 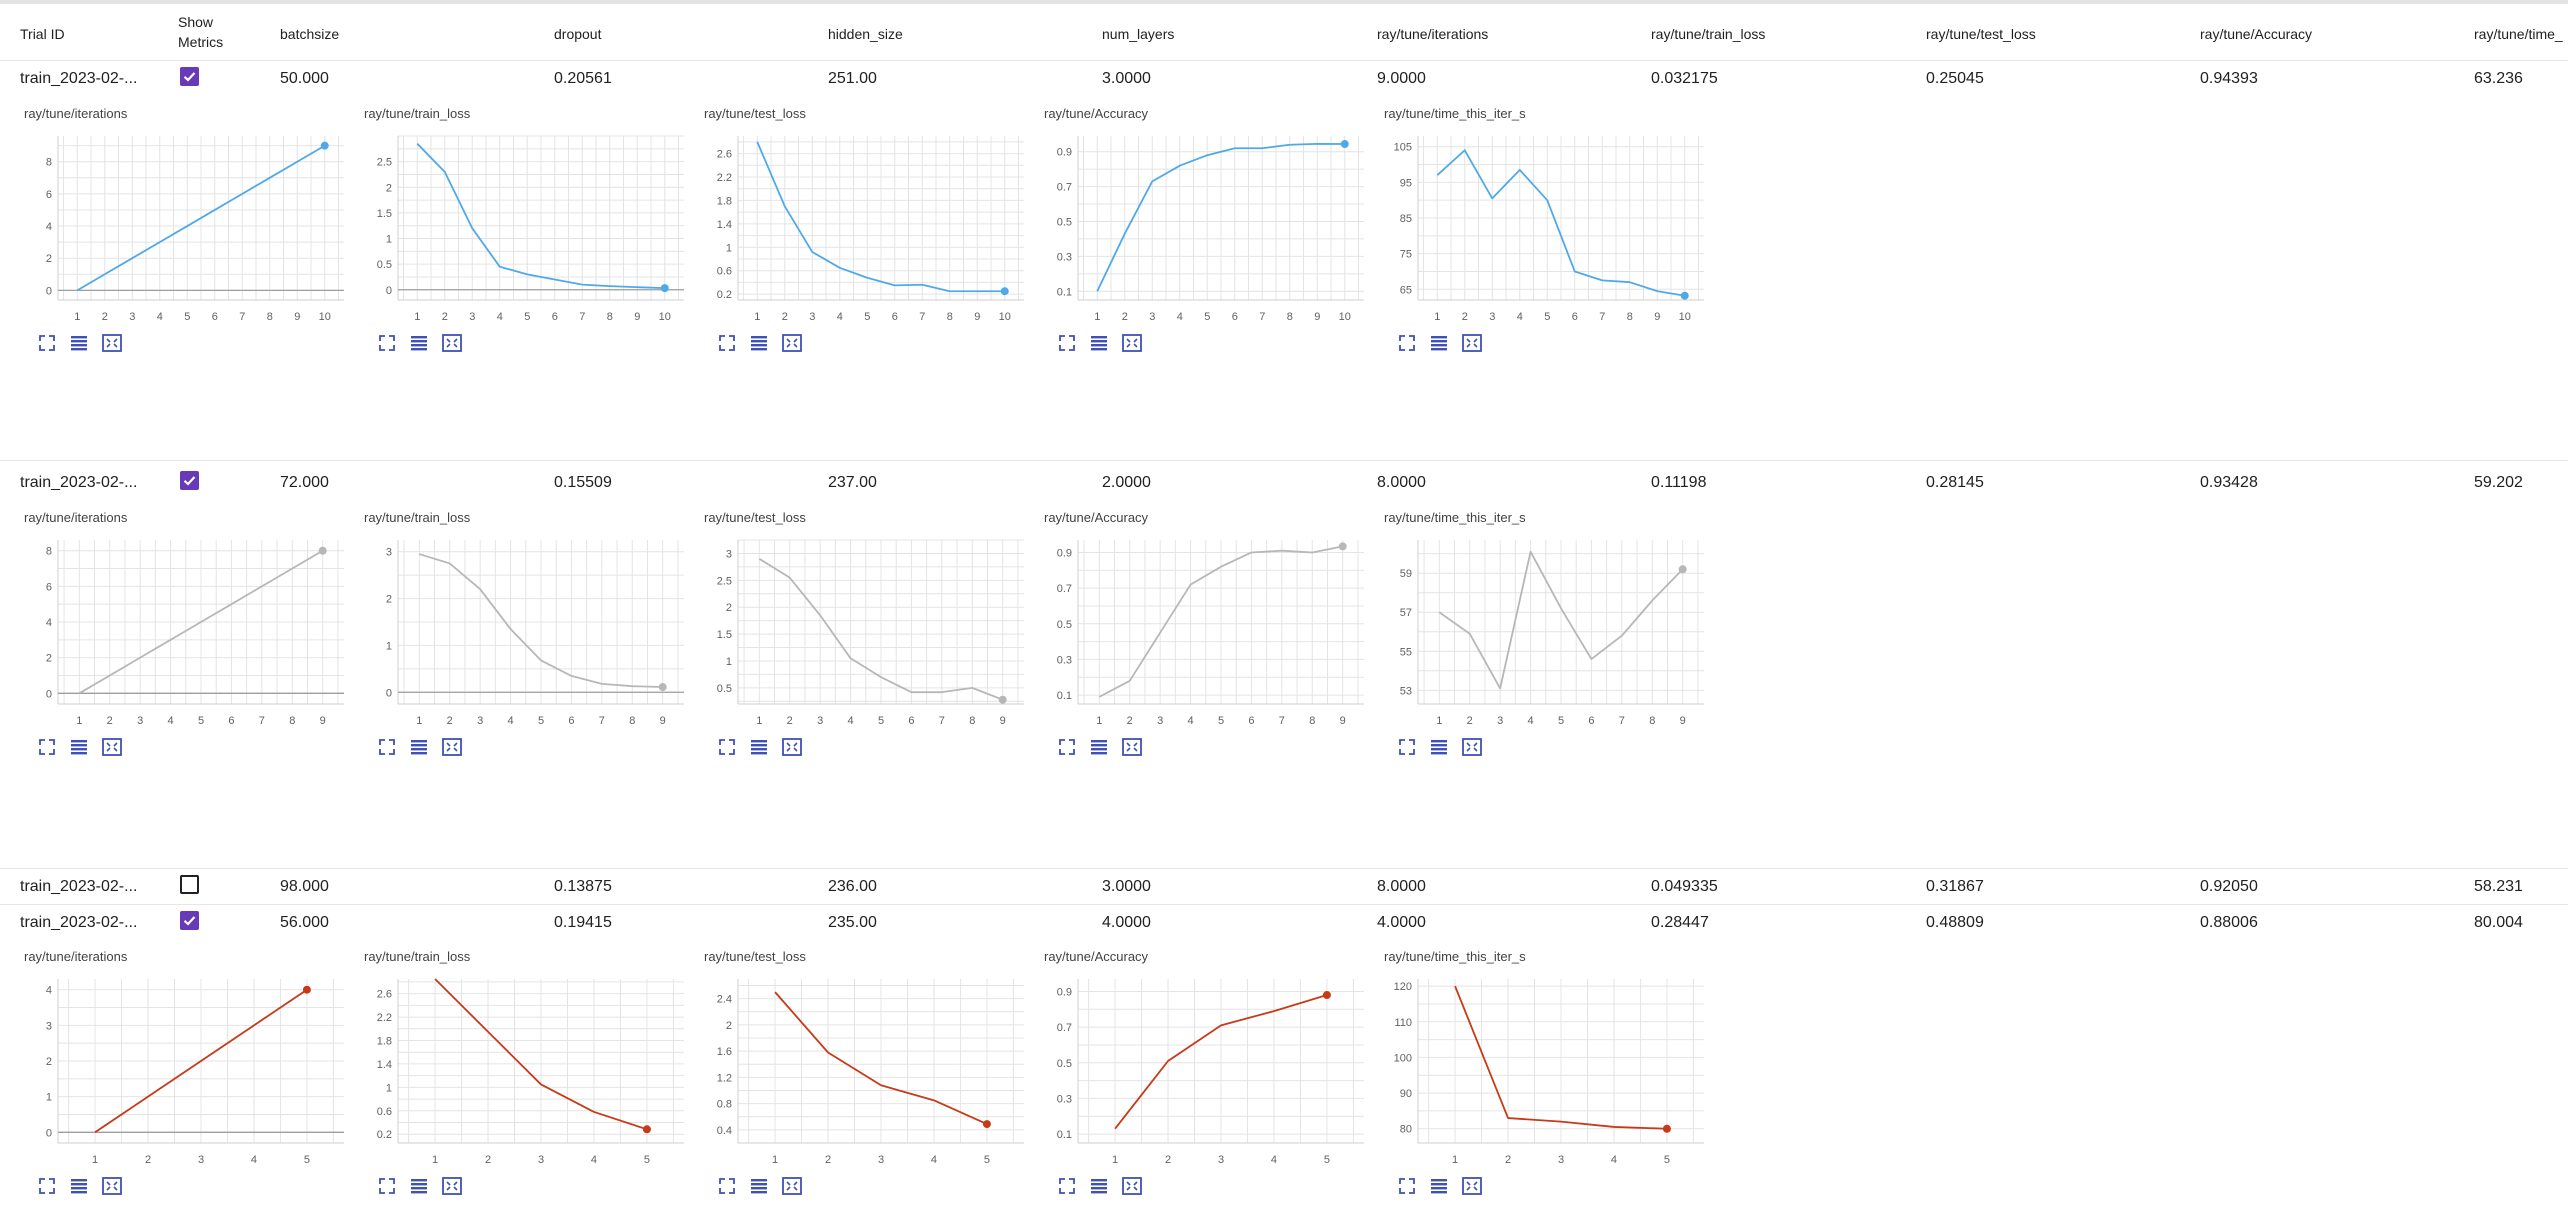 I want to click on line-chart: 0.1 0.3 0.5 0.7 0.9 1 2 3 4 5 6 7 8 9, so click(x=1214, y=635).